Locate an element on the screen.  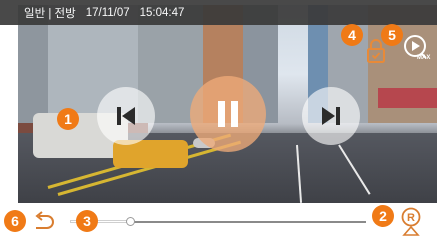
back-button is located at coordinates (44, 222).